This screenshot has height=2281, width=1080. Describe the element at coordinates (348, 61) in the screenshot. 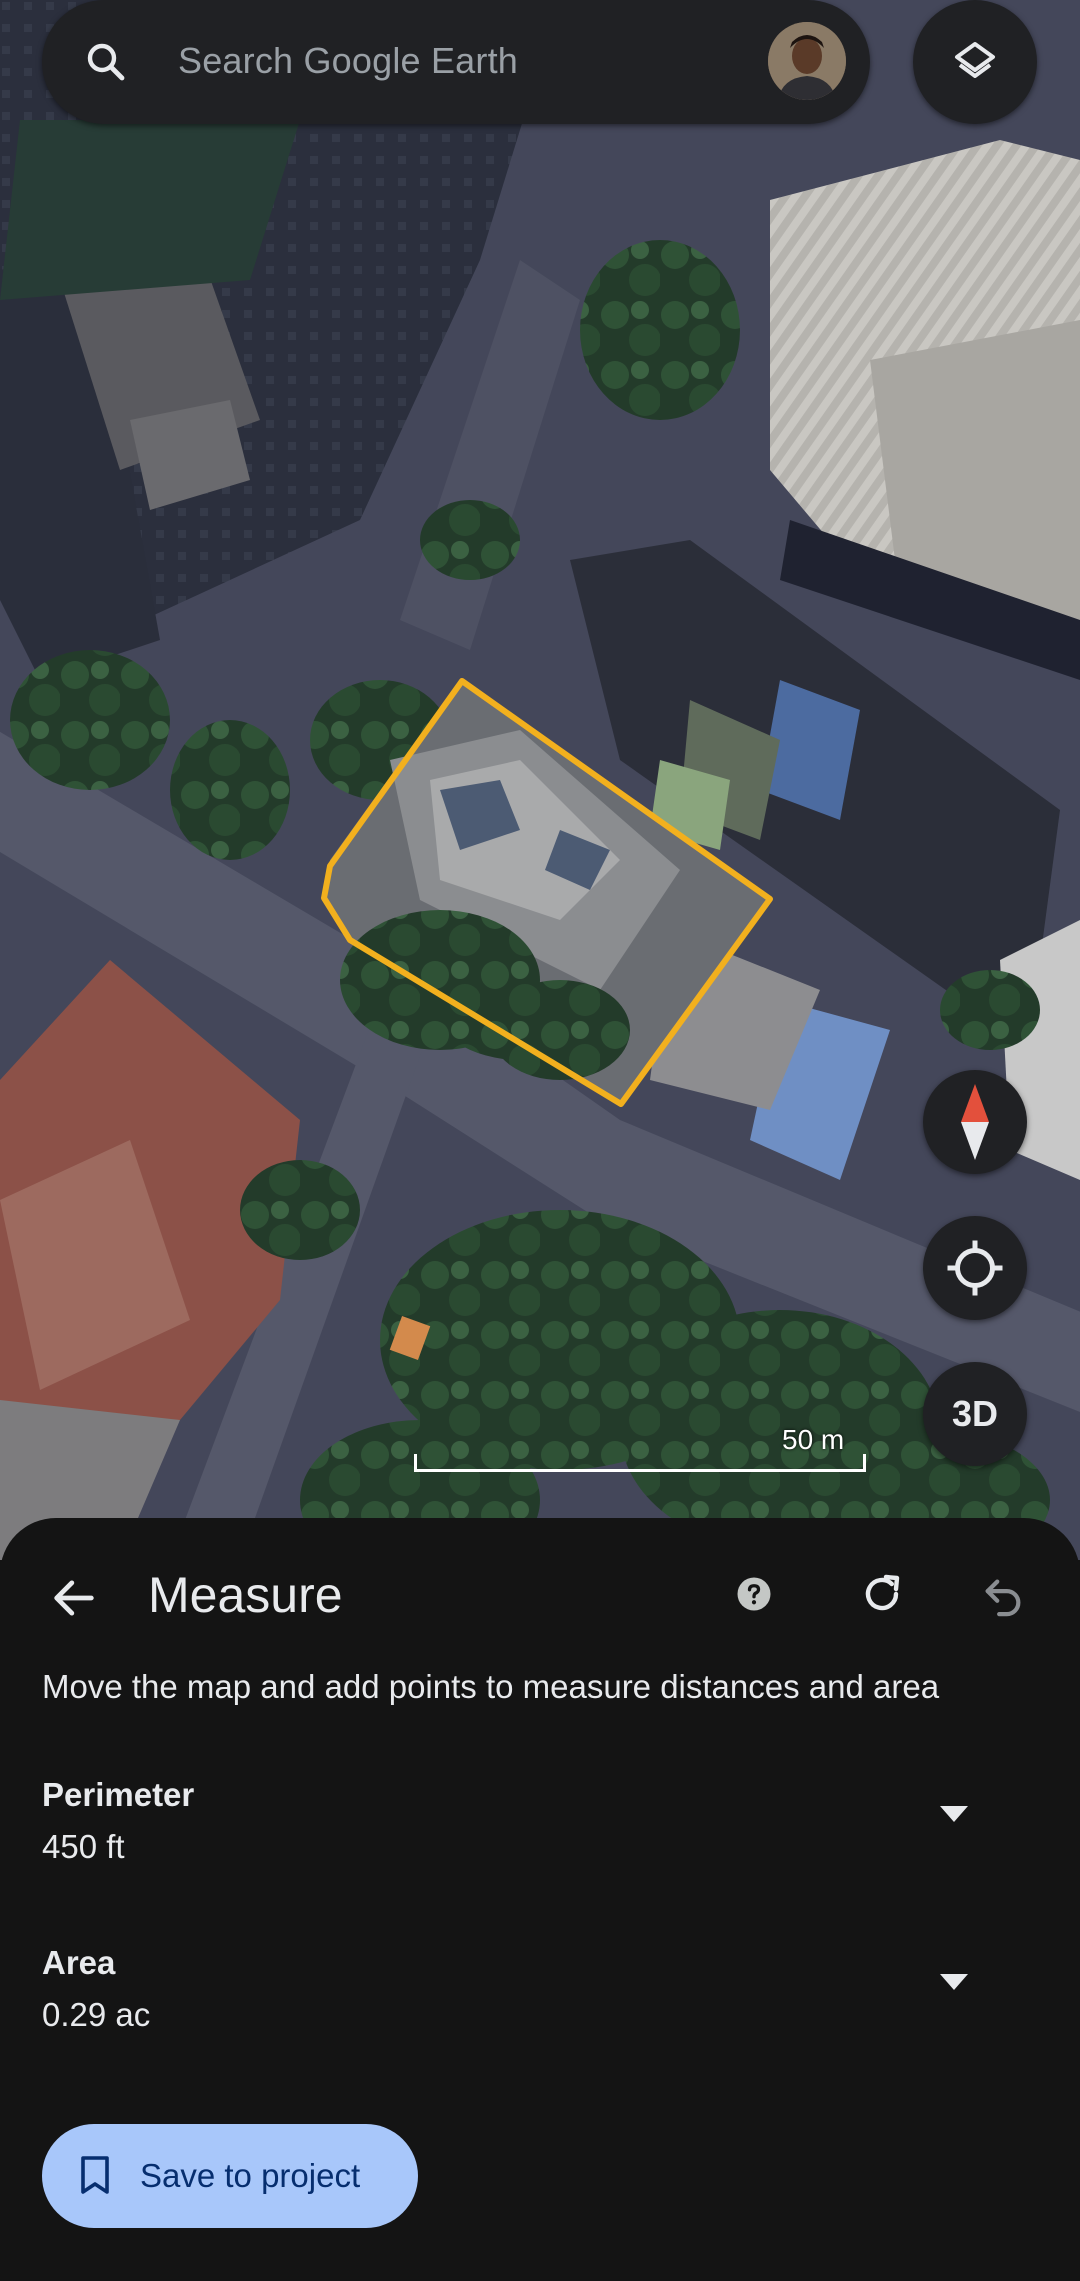

I see `search-placeholder: Search Google Earth` at that location.